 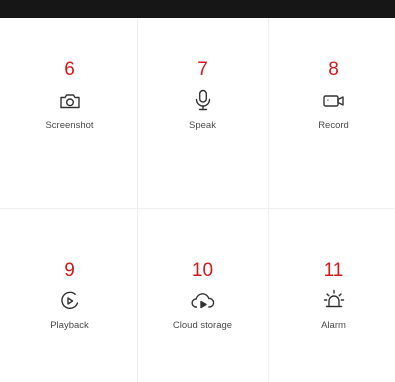 I want to click on item-number: 7, so click(x=202, y=69).